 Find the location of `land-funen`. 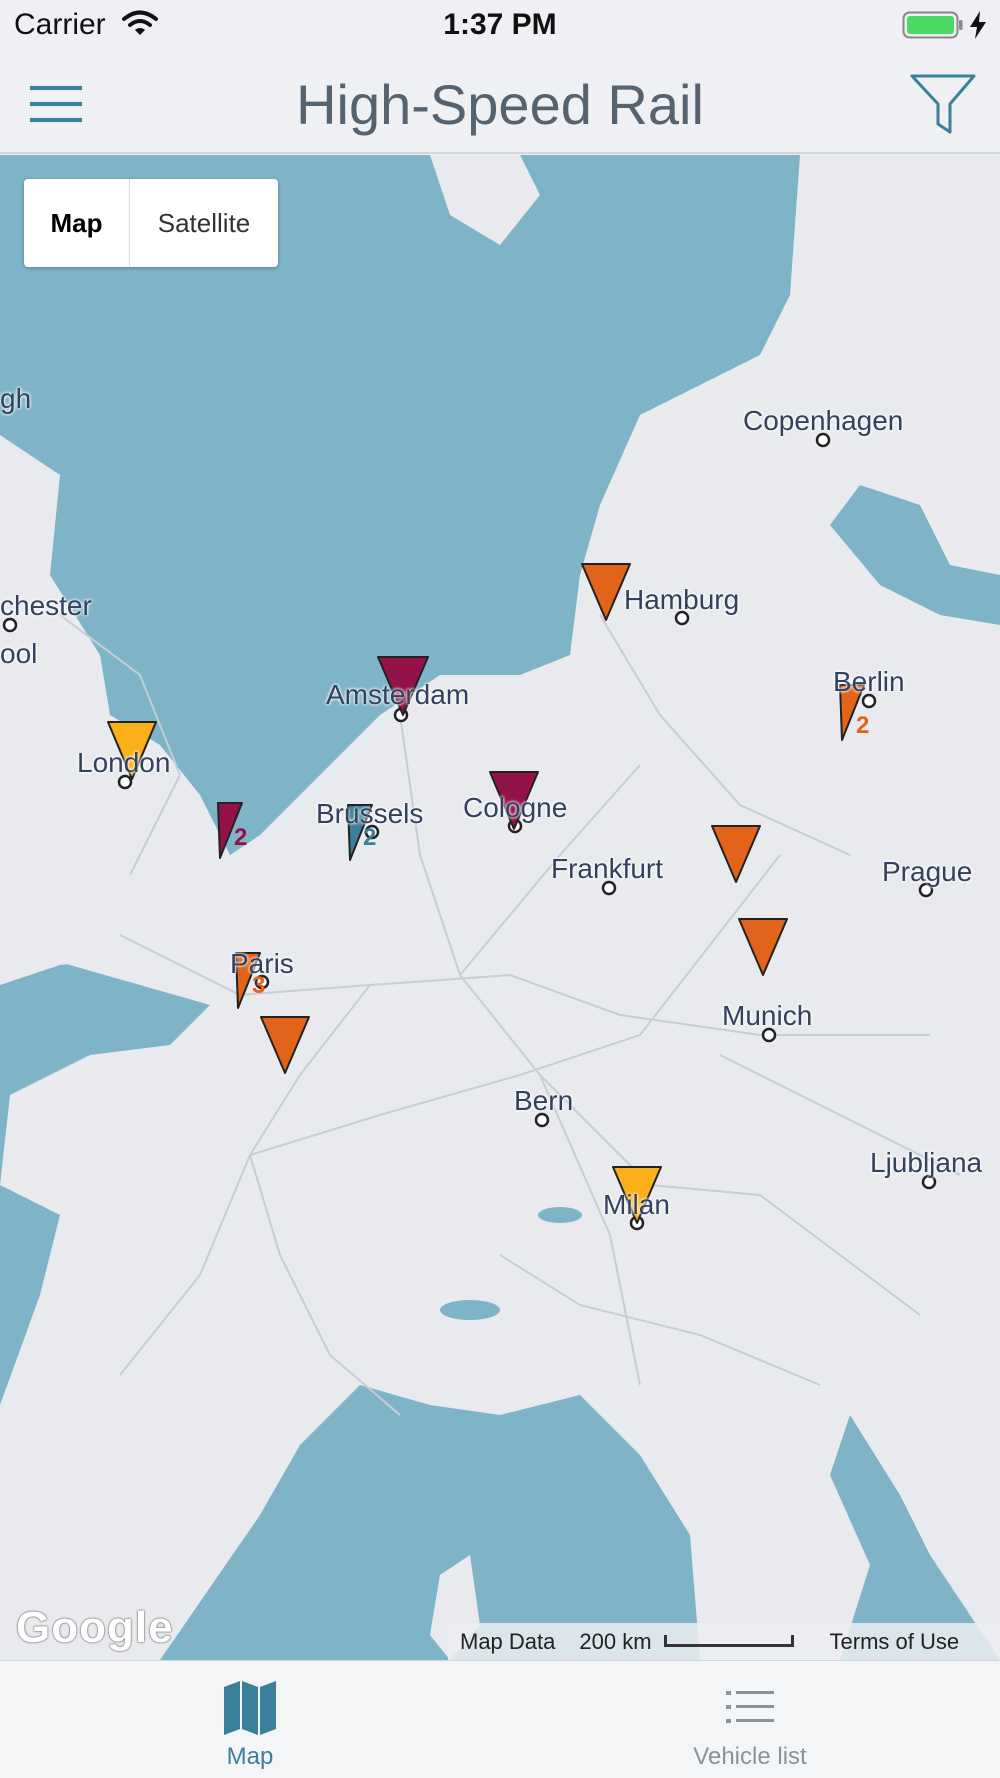

land-funen is located at coordinates (660, 535).